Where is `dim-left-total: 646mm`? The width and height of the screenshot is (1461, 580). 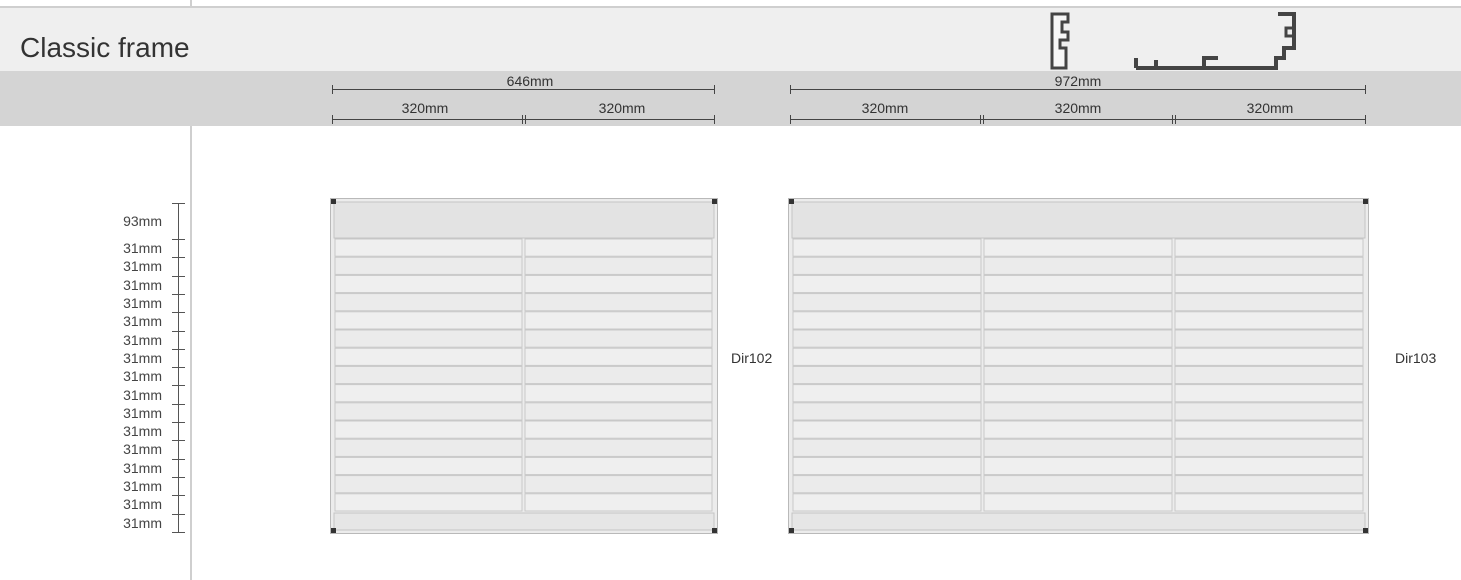
dim-left-total: 646mm is located at coordinates (530, 81).